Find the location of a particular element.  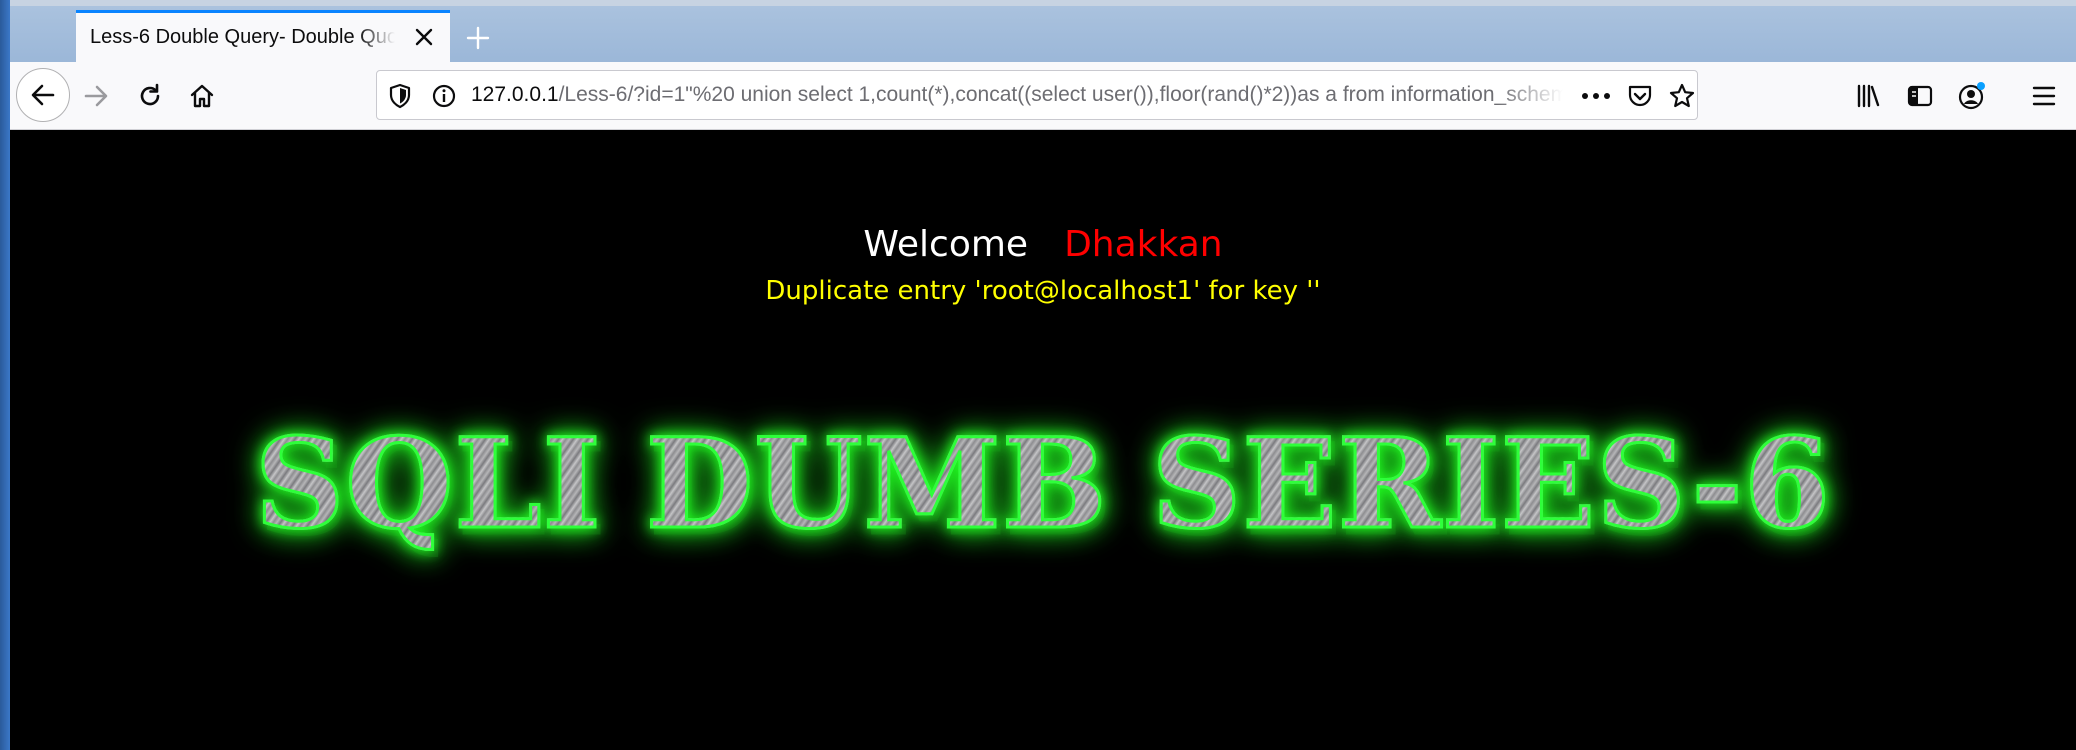

forward-button is located at coordinates (96, 96).